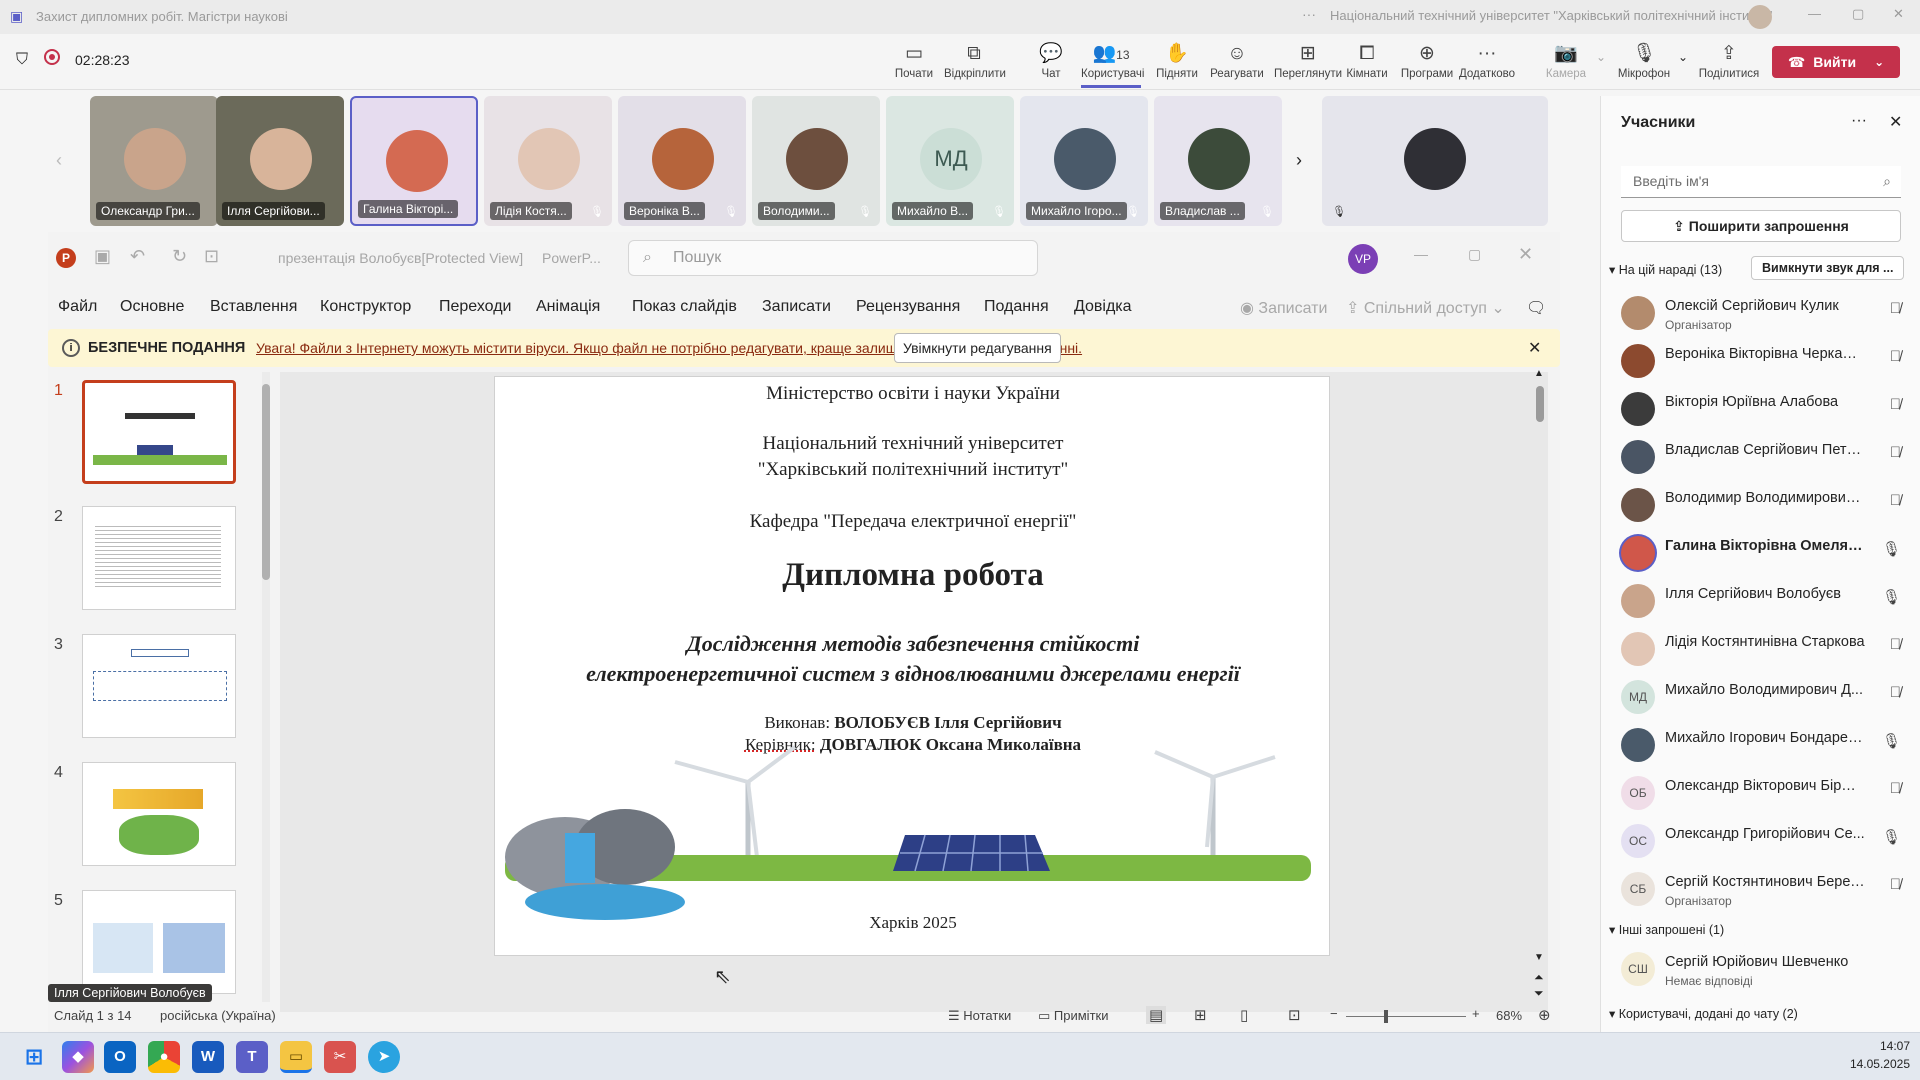 The width and height of the screenshot is (1920, 1080). Describe the element at coordinates (1103, 307) in the screenshot. I see `tab-help: Довідка` at that location.